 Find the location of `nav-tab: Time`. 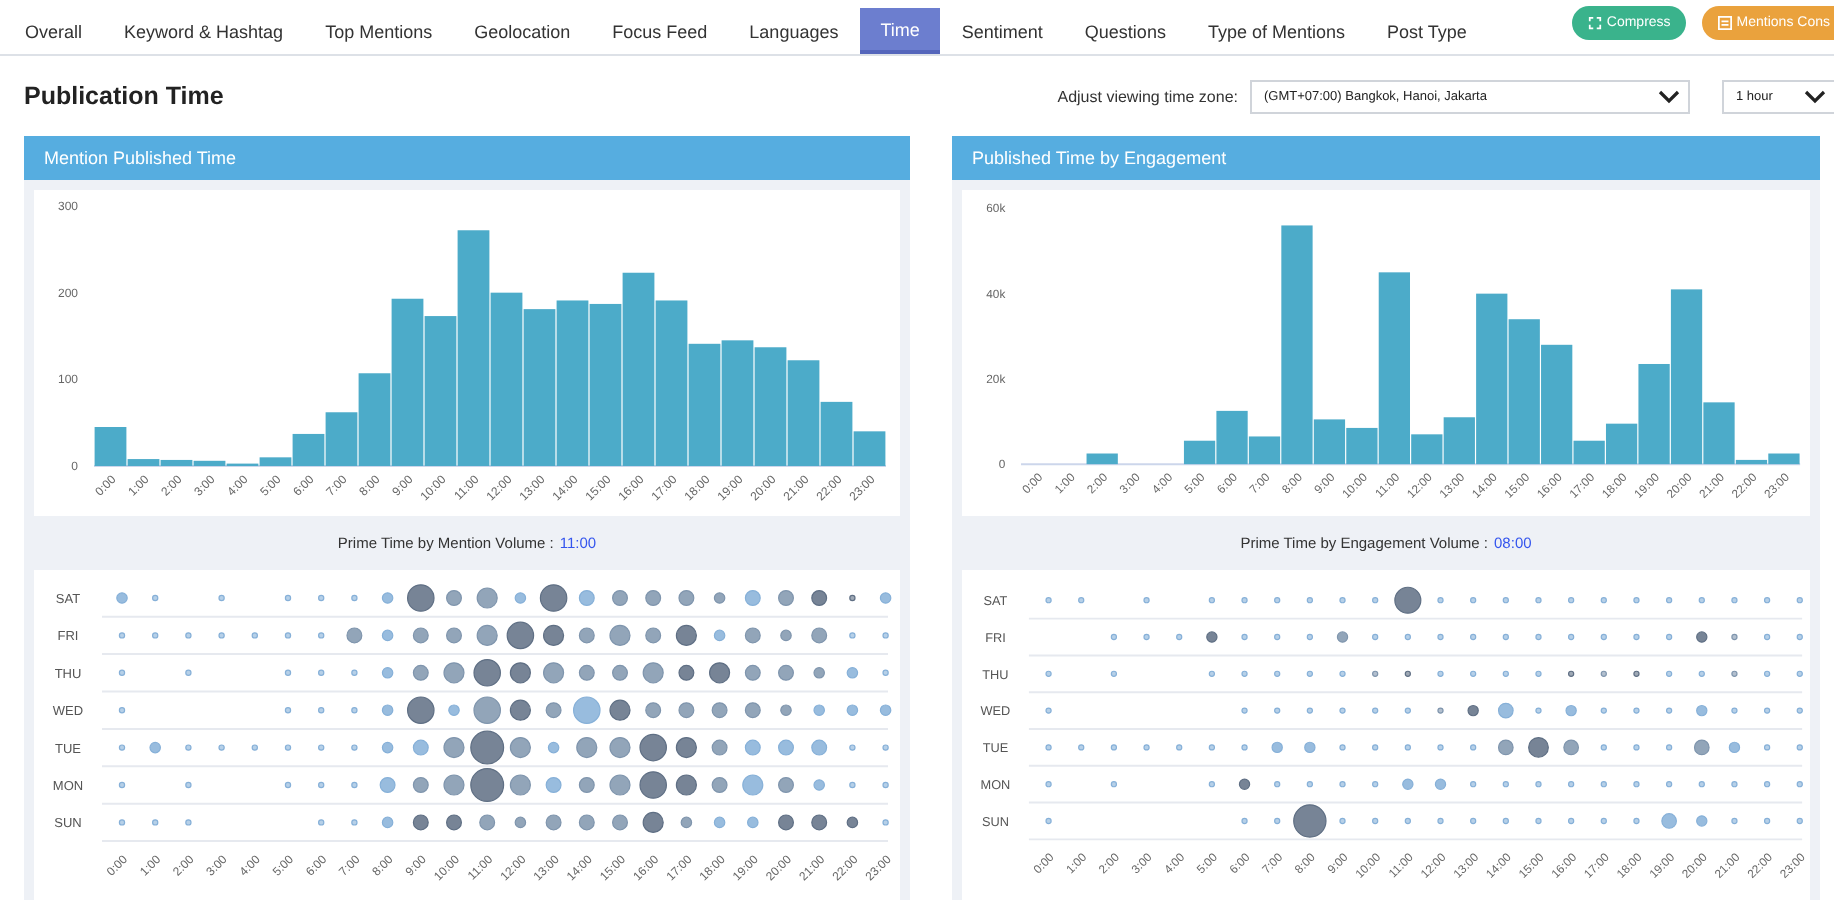

nav-tab: Time is located at coordinates (900, 31).